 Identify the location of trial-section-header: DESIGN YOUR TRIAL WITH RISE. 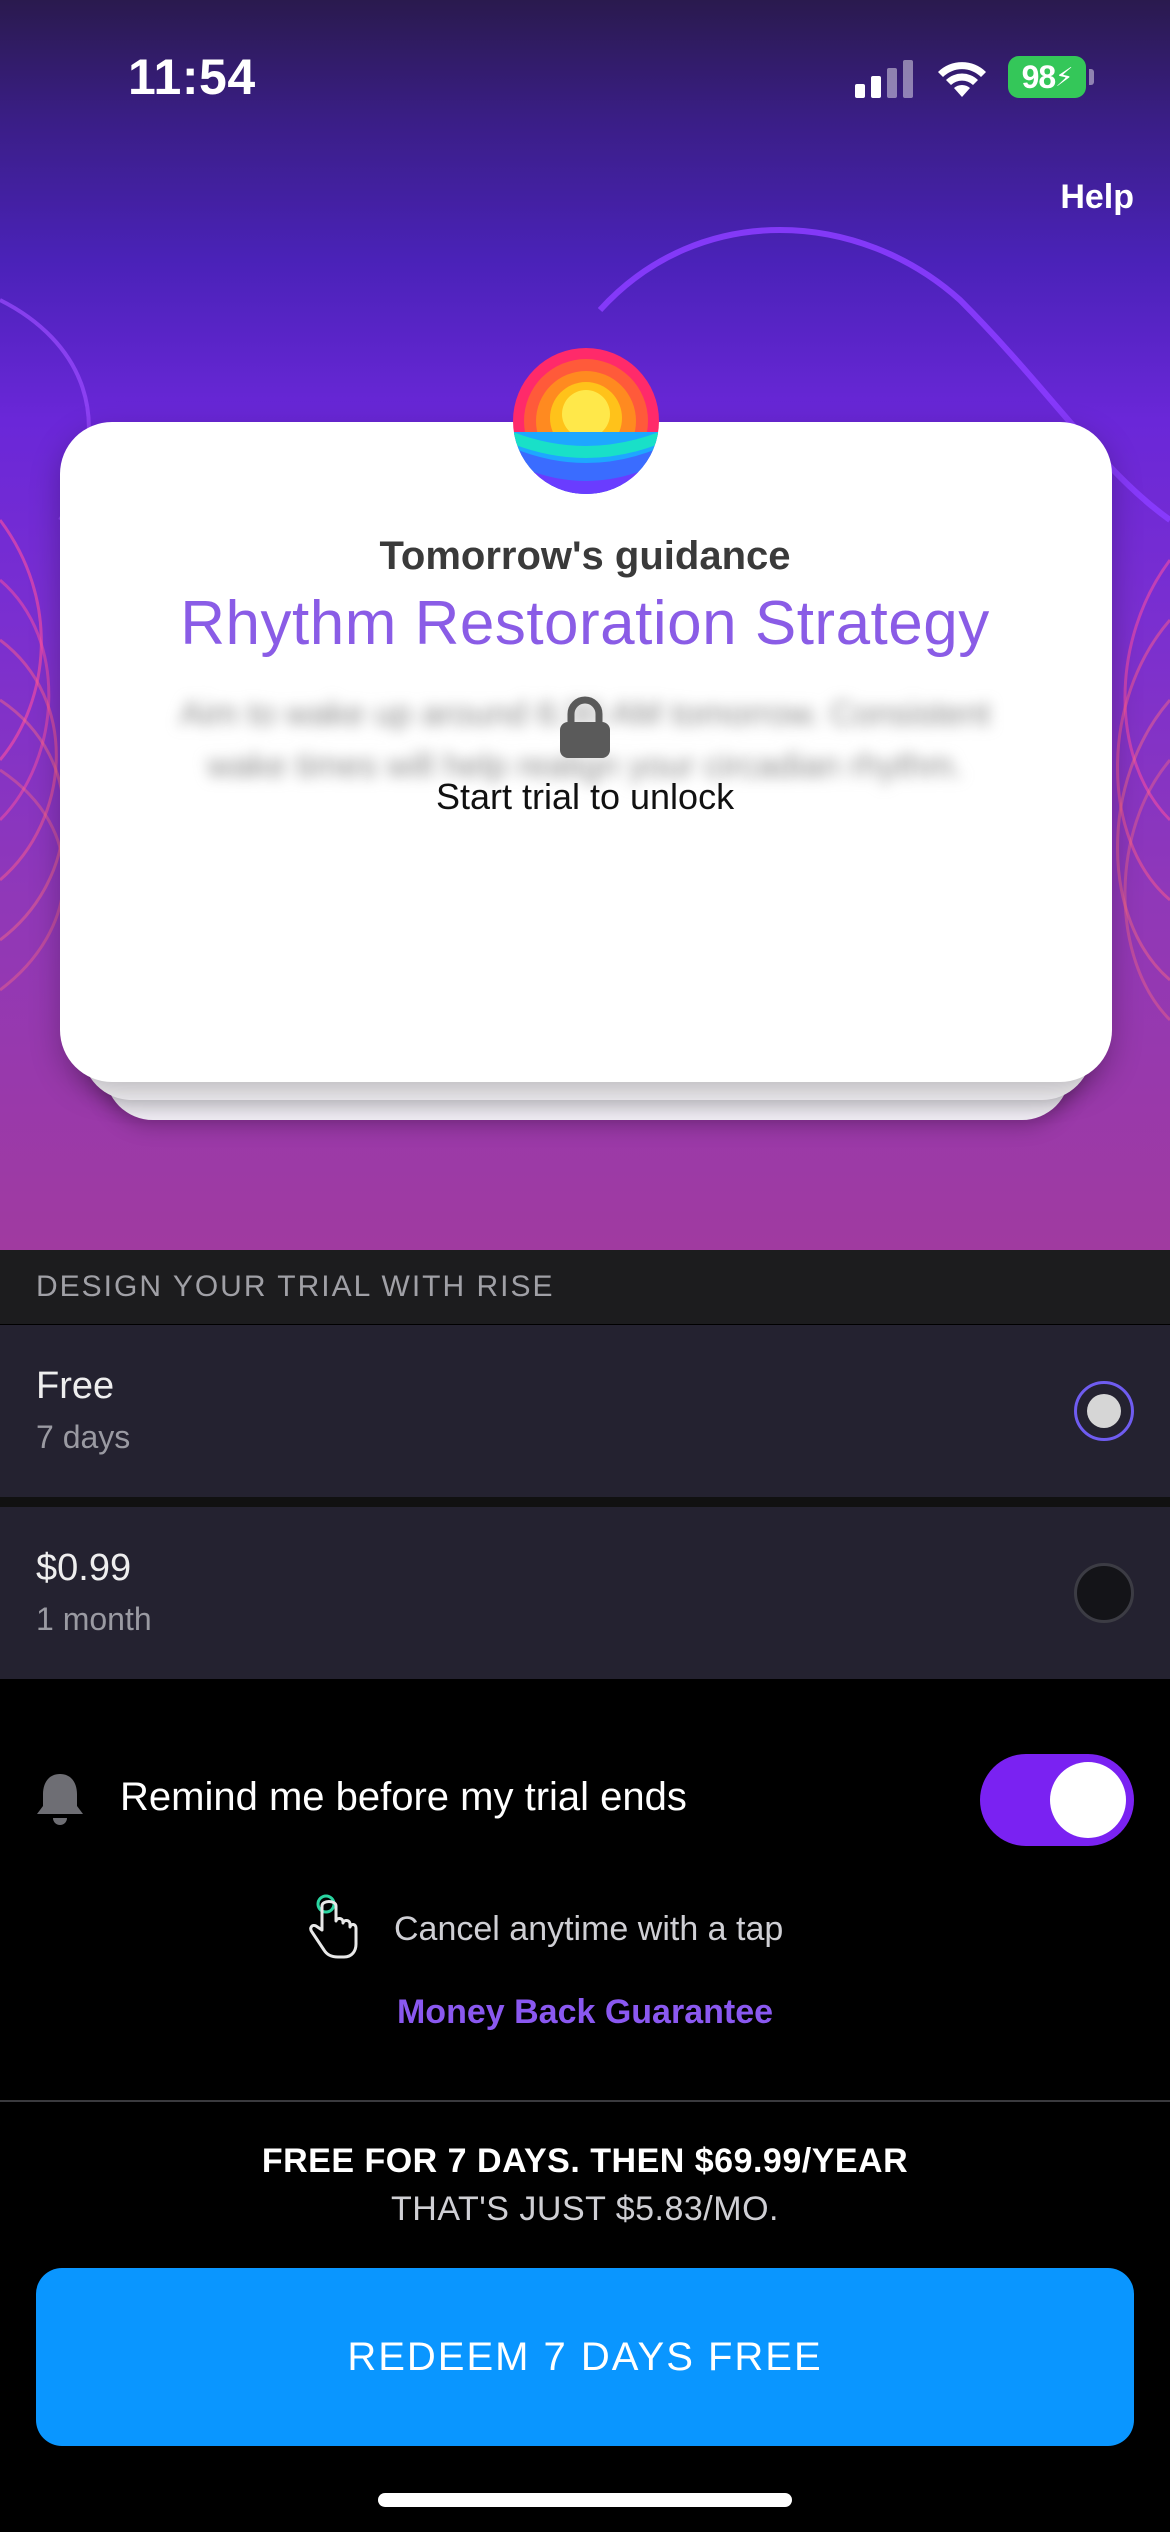
(585, 1287).